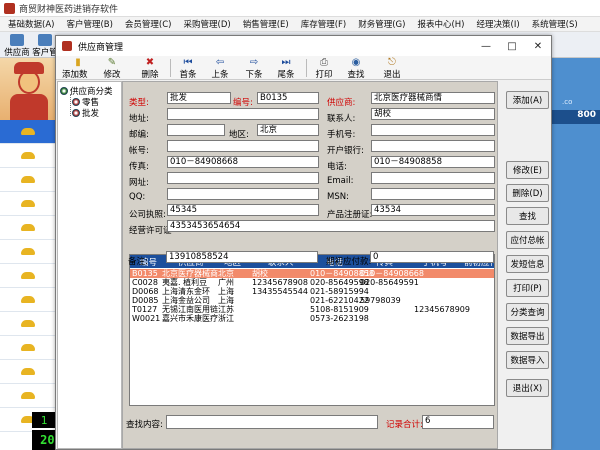  I want to click on side-edit-button: 修改(E), so click(527, 170).